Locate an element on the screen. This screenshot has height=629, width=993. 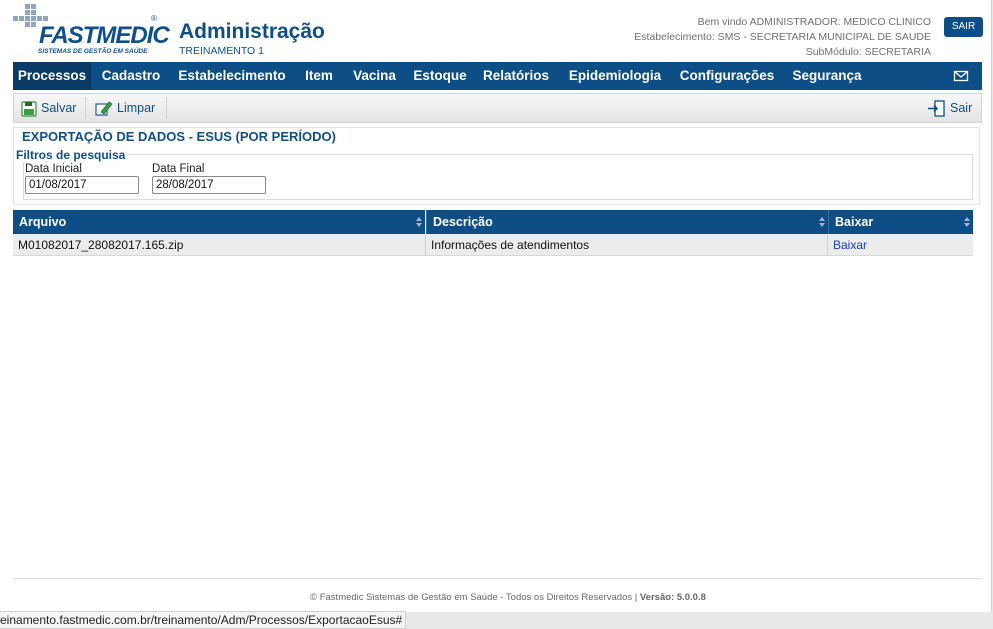
menu-item-relatorios: Relatórios is located at coordinates (516, 76).